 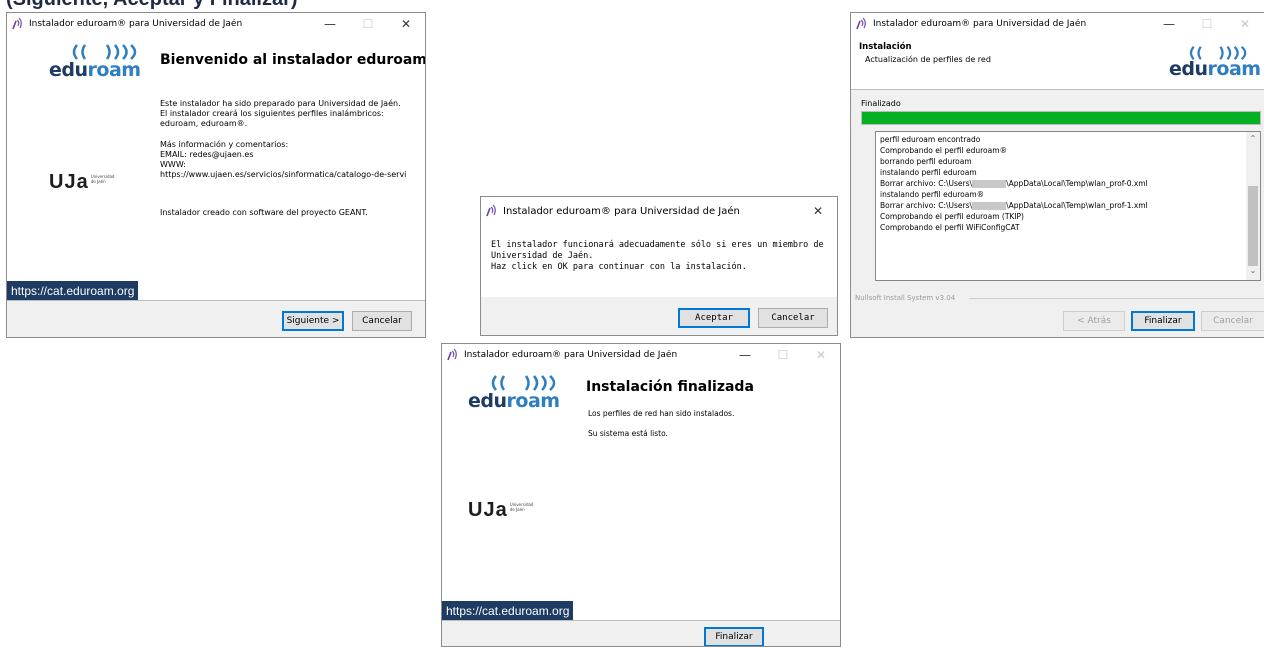 What do you see at coordinates (1253, 272) in the screenshot?
I see `scroll-down-icon: ⌄` at bounding box center [1253, 272].